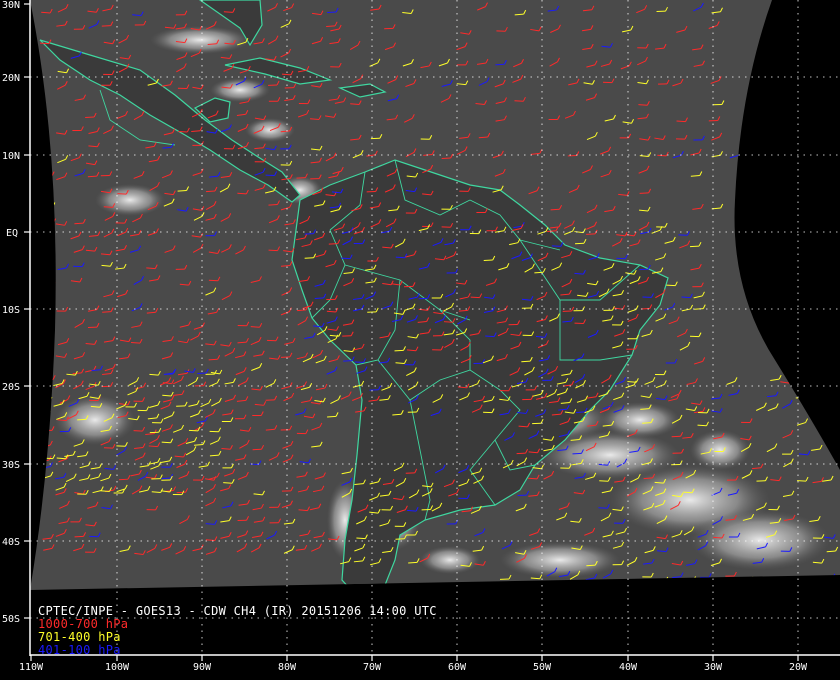 Image resolution: width=840 pixels, height=680 pixels. What do you see at coordinates (828, 103) in the screenshot?
I see `africa-tip-land` at bounding box center [828, 103].